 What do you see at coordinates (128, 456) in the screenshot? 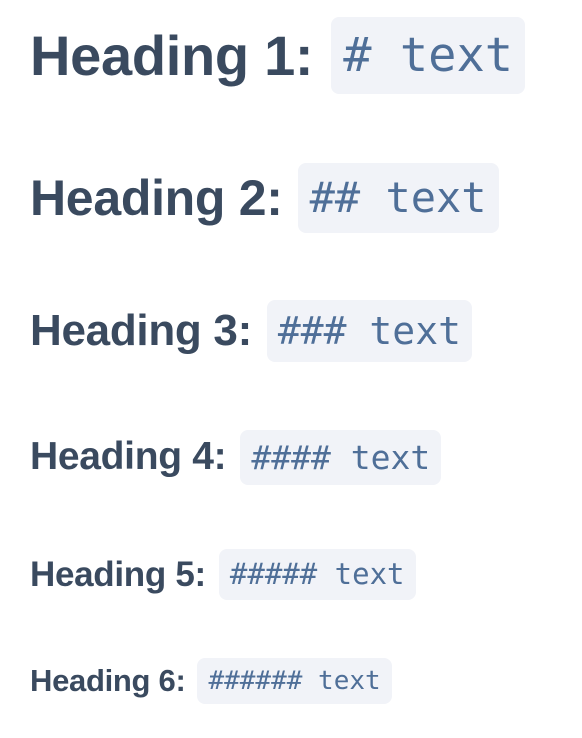
I see `heading-4-label: Heading 4:` at bounding box center [128, 456].